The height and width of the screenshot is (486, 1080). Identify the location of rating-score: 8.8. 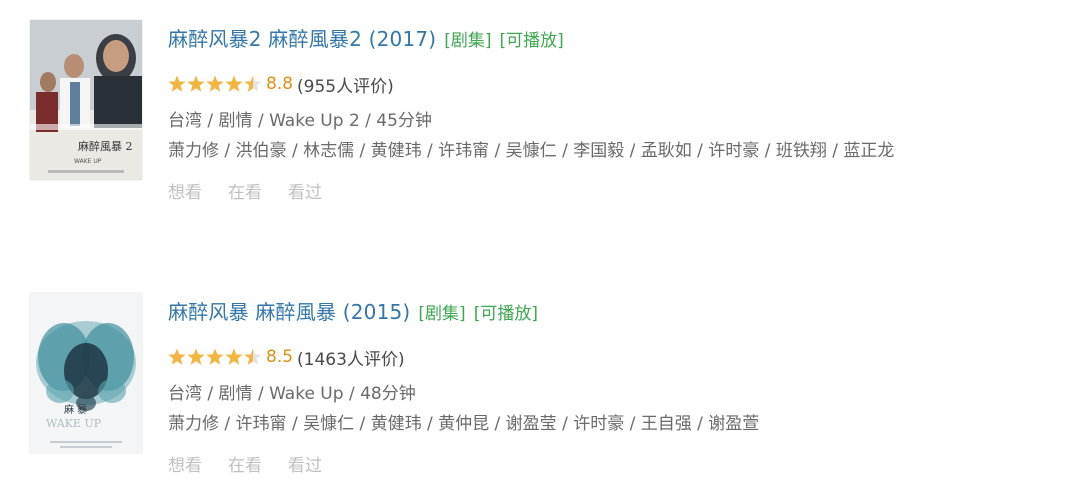
(280, 84).